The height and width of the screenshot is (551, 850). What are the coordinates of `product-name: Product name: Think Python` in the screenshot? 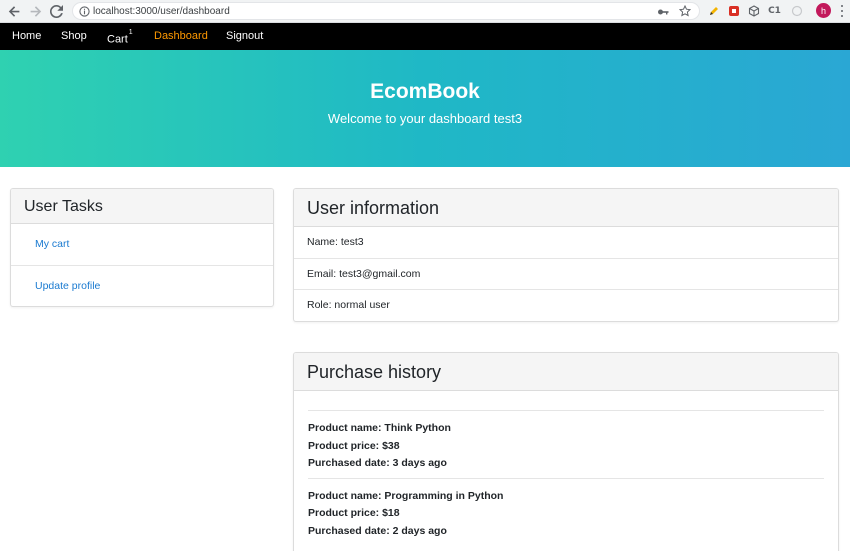 It's located at (379, 428).